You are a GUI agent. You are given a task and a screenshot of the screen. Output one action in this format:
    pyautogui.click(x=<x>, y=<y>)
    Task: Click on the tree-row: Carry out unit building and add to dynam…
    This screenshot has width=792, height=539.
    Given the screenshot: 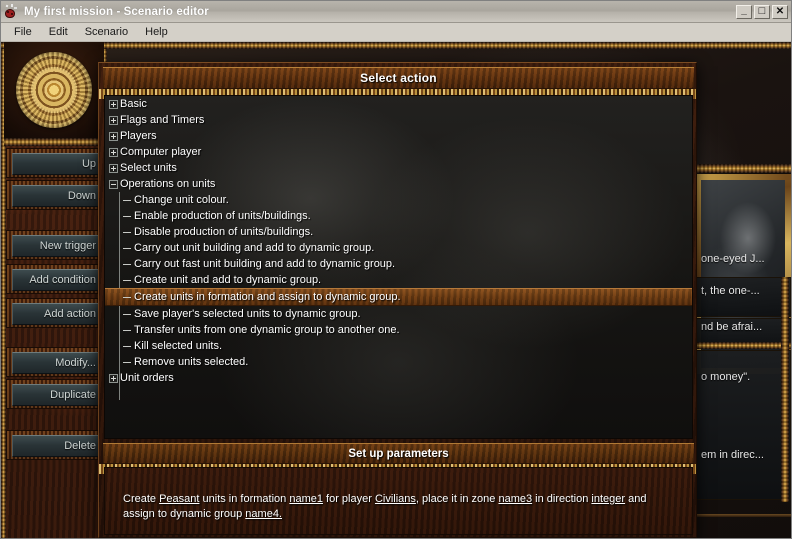 What is the action you would take?
    pyautogui.click(x=398, y=248)
    